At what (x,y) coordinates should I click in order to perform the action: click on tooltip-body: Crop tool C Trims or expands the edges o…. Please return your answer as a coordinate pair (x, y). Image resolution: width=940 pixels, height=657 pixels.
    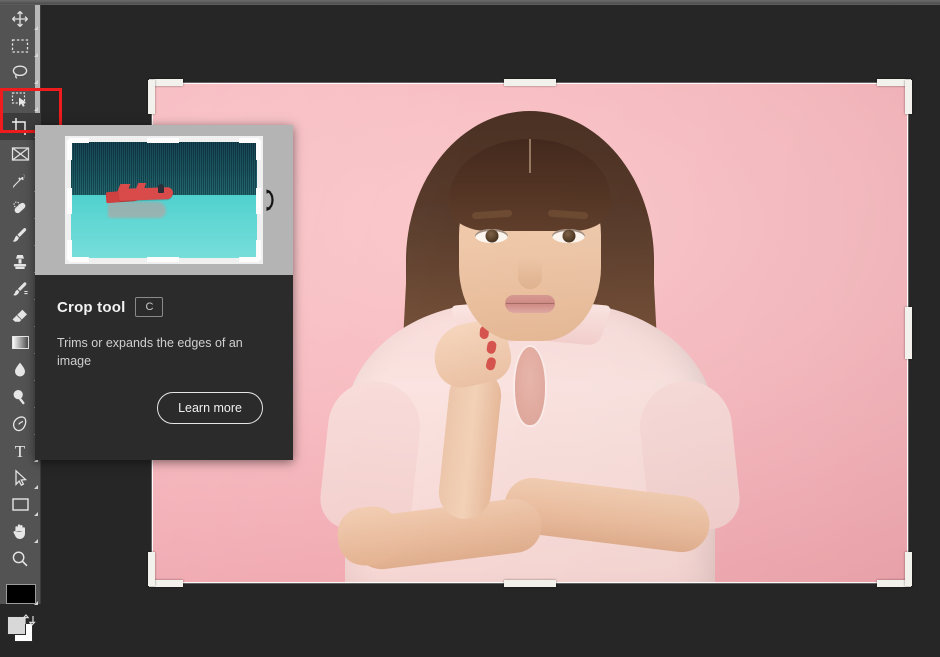
    Looking at the image, I should click on (164, 350).